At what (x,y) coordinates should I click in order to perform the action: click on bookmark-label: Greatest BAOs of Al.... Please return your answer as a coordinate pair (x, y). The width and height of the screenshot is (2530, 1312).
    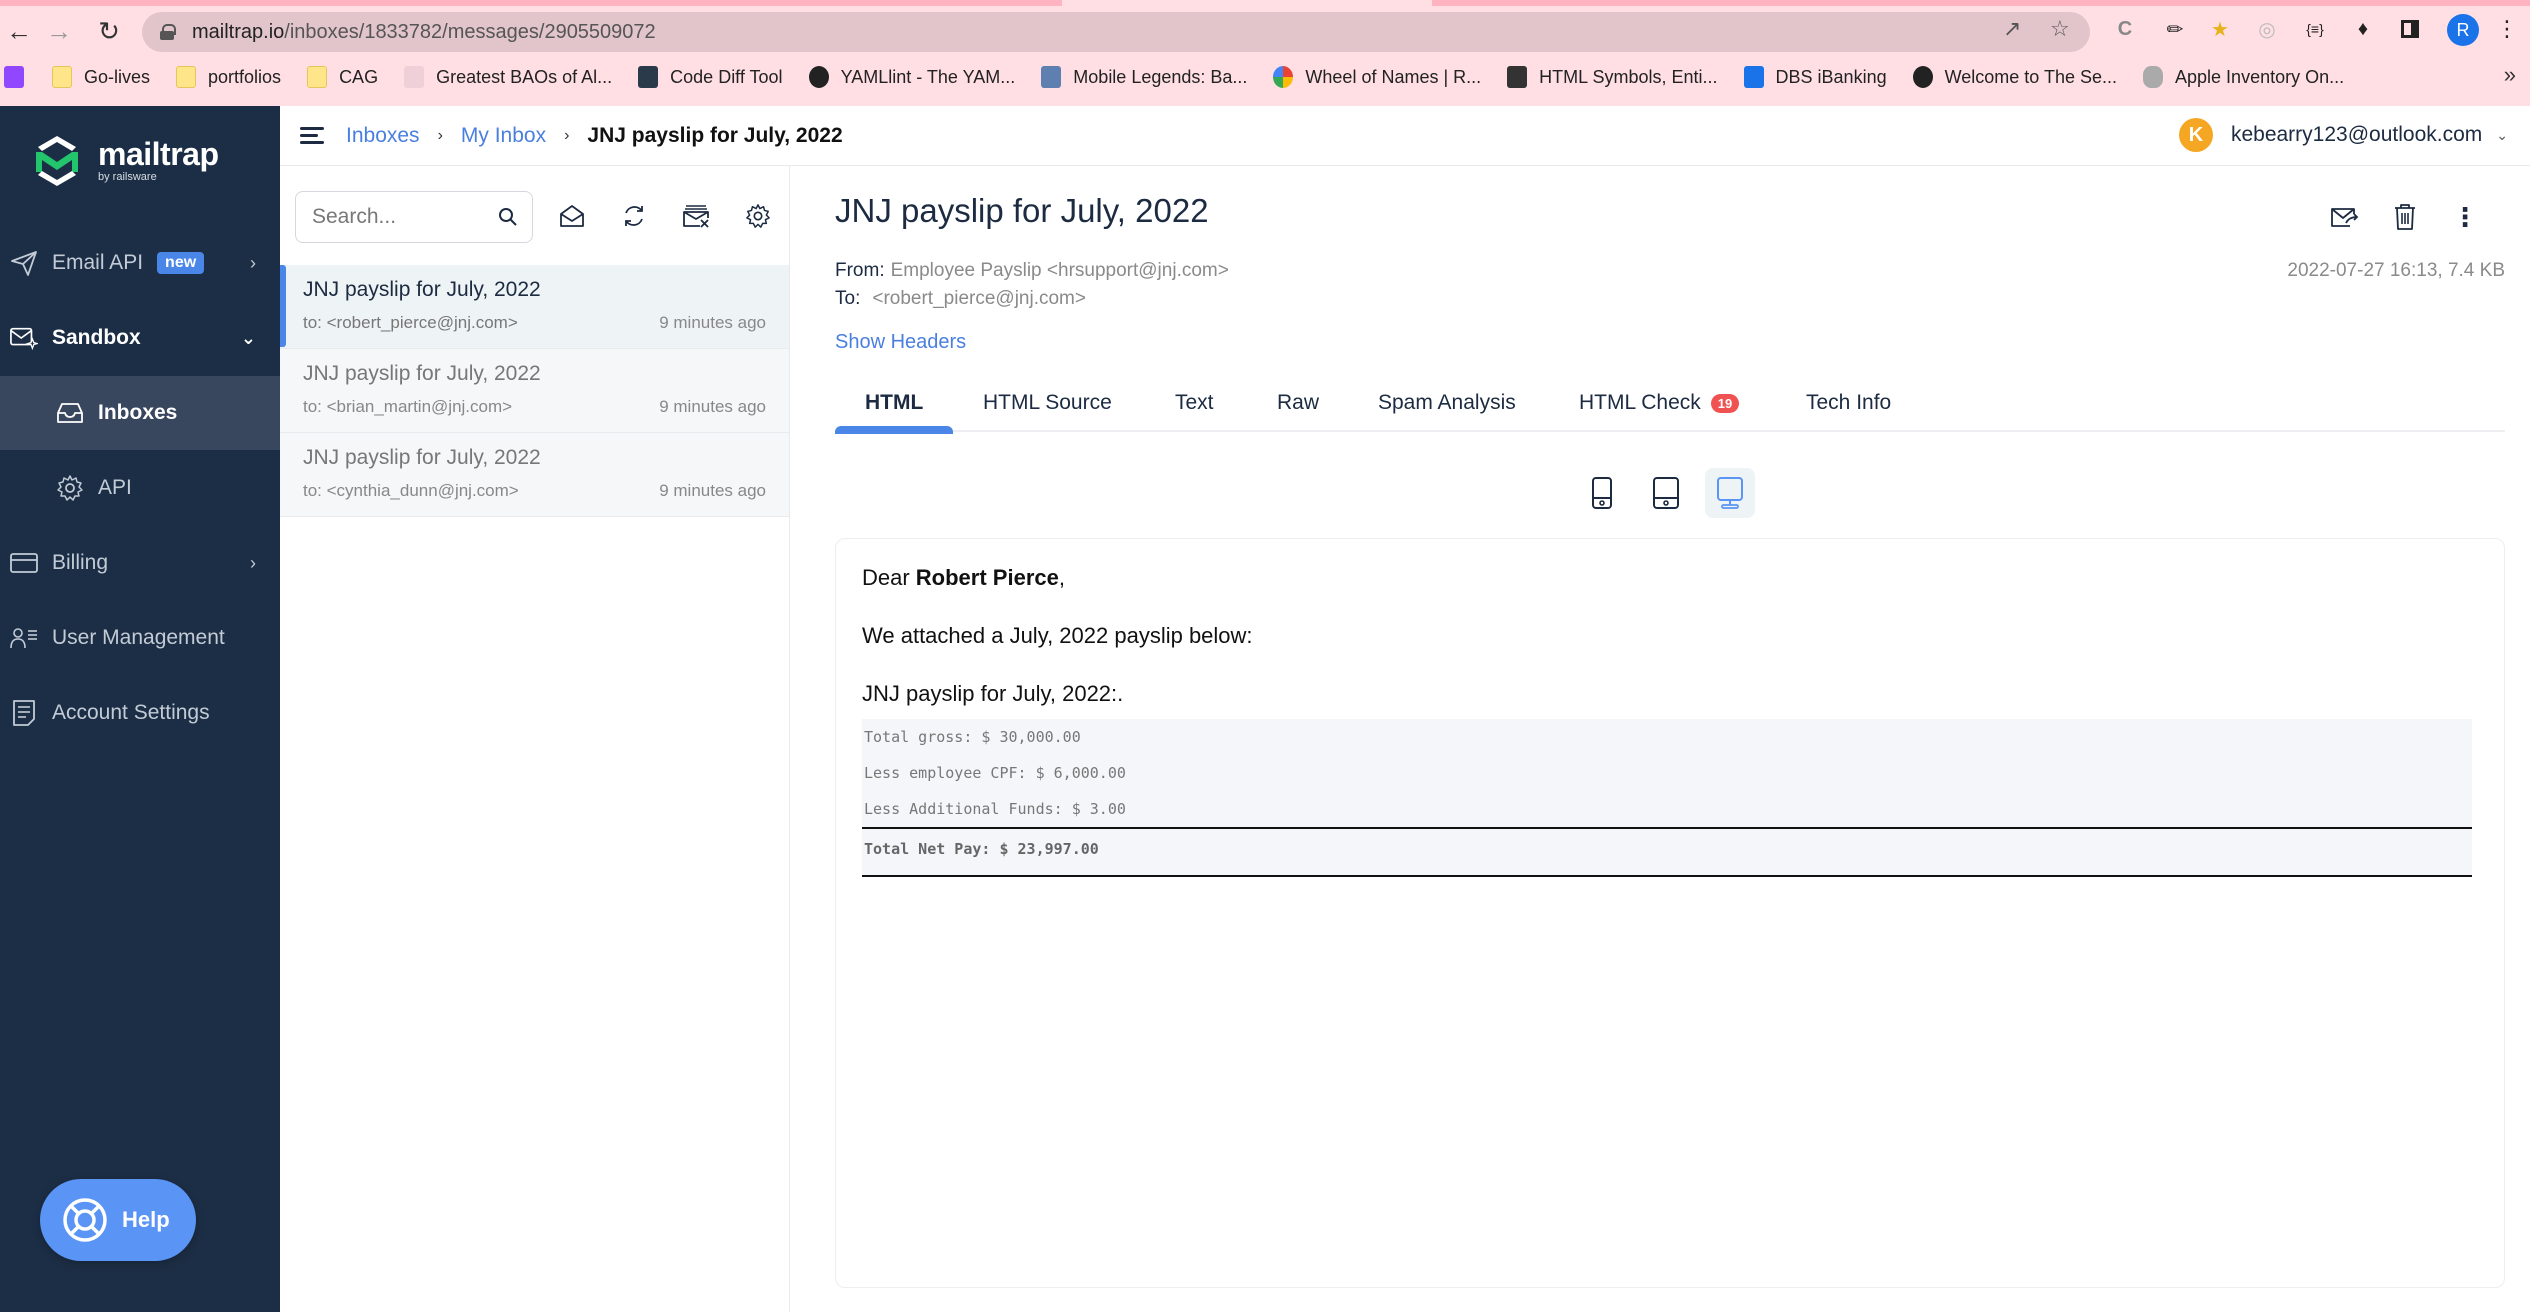
    Looking at the image, I should click on (524, 76).